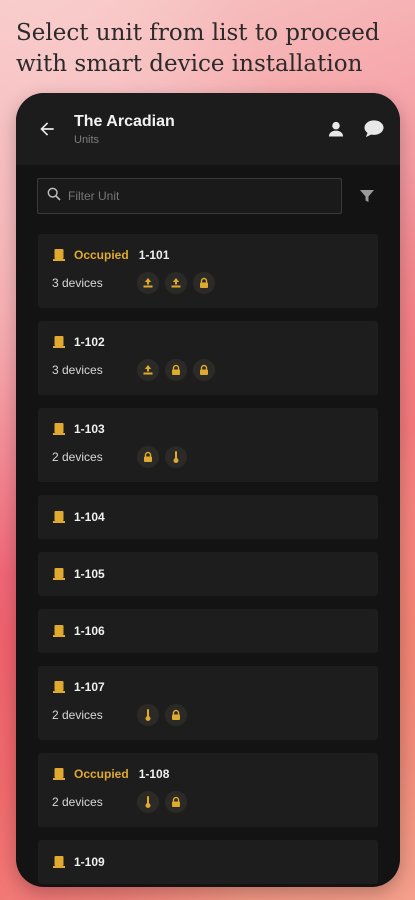 This screenshot has width=415, height=900. What do you see at coordinates (89, 342) in the screenshot?
I see `unit-number: 1-102` at bounding box center [89, 342].